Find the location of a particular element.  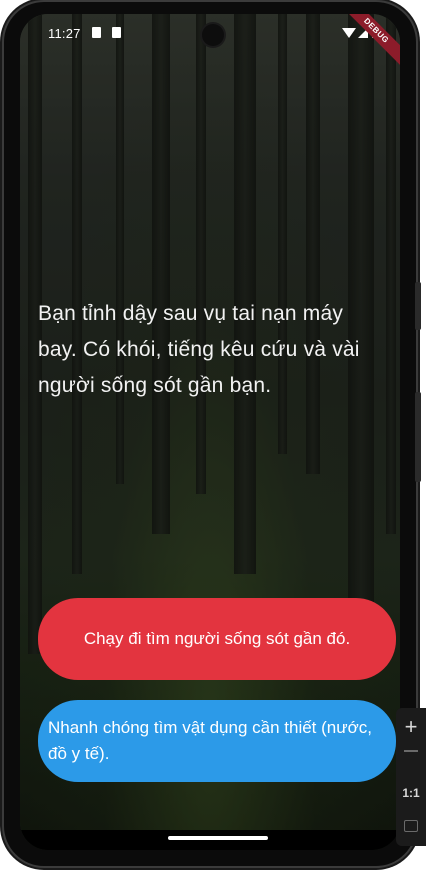

minus-icon is located at coordinates (411, 751).